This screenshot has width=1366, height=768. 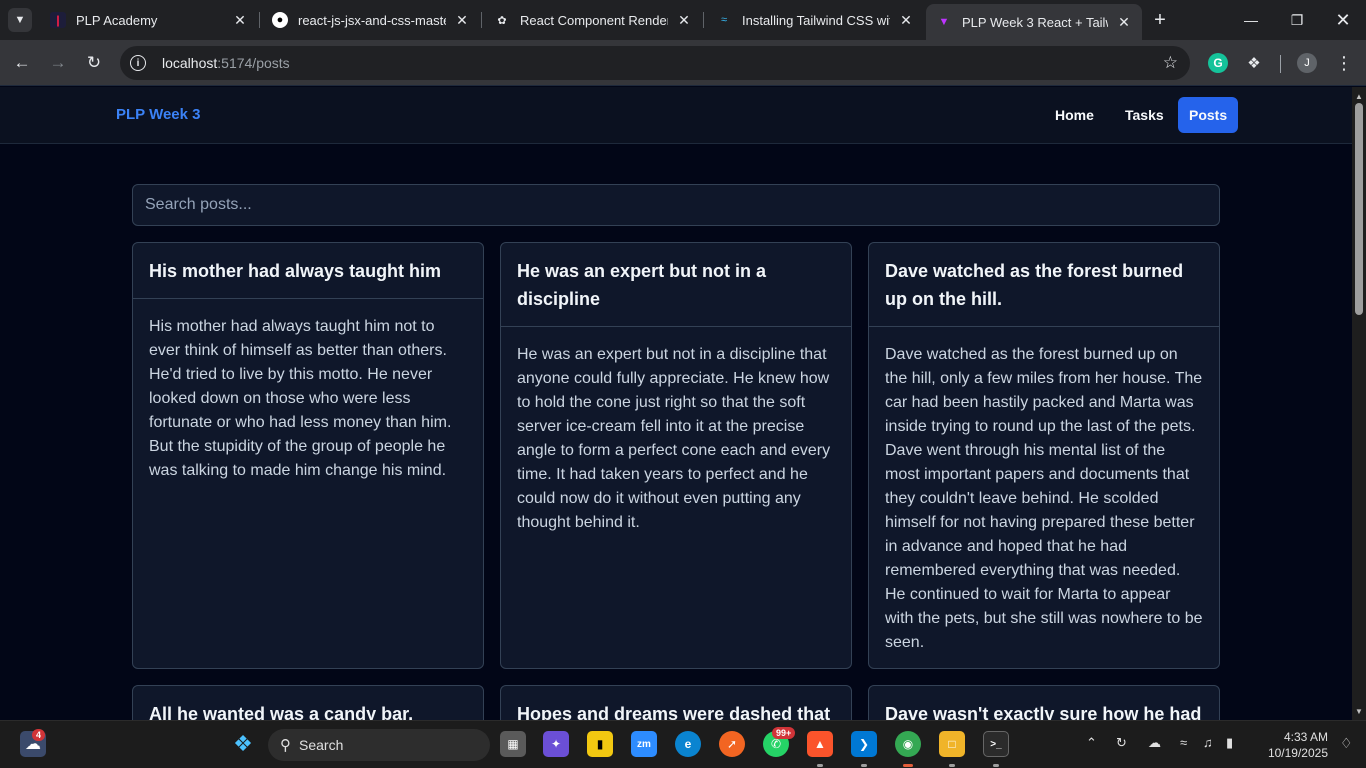 I want to click on extensions-icon: ❖, so click(x=1254, y=63).